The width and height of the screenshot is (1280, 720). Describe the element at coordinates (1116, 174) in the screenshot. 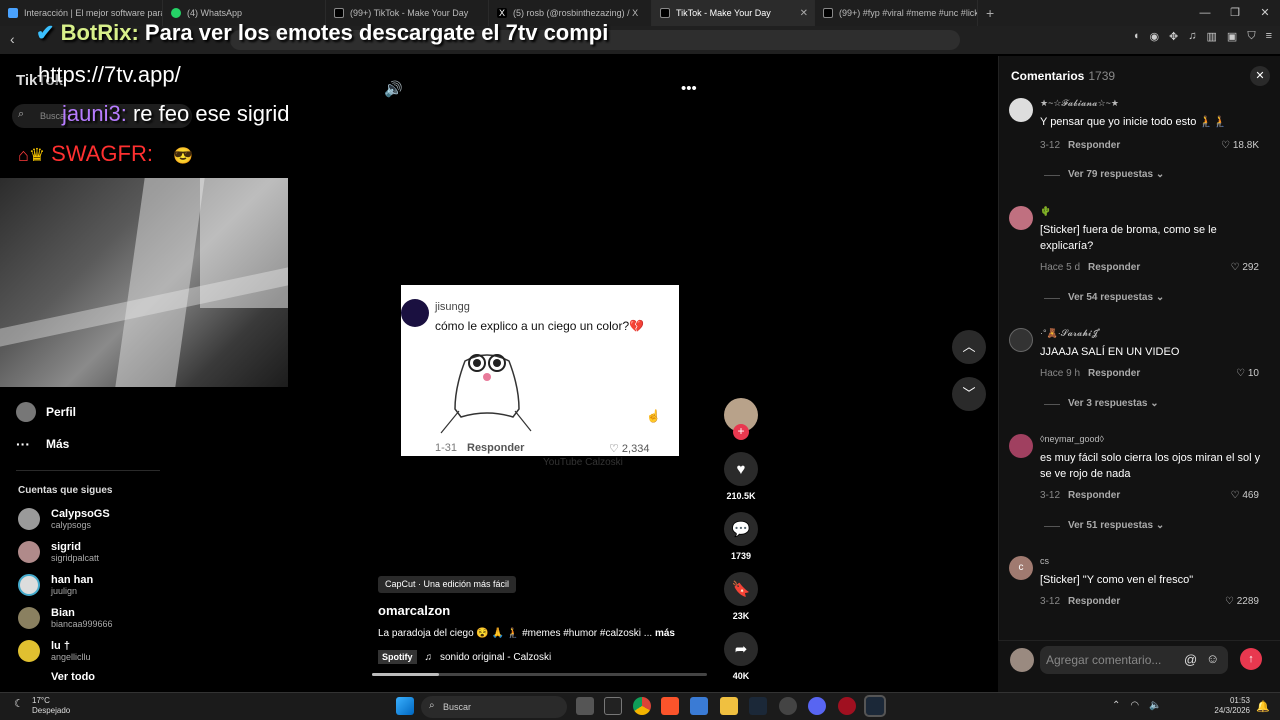

I see `view-replies-button: Ver 79 respuestas ⌄` at that location.